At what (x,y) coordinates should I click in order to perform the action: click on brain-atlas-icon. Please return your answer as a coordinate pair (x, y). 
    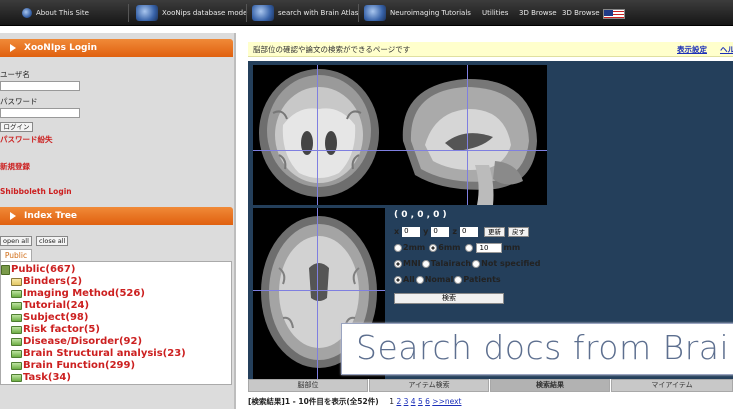
    Looking at the image, I should click on (263, 13).